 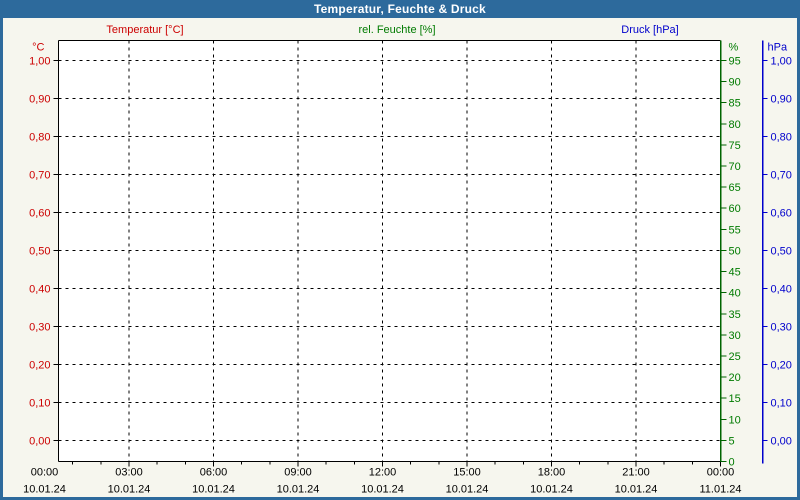 I want to click on pressure-tick-label: 1,00, so click(x=781, y=62).